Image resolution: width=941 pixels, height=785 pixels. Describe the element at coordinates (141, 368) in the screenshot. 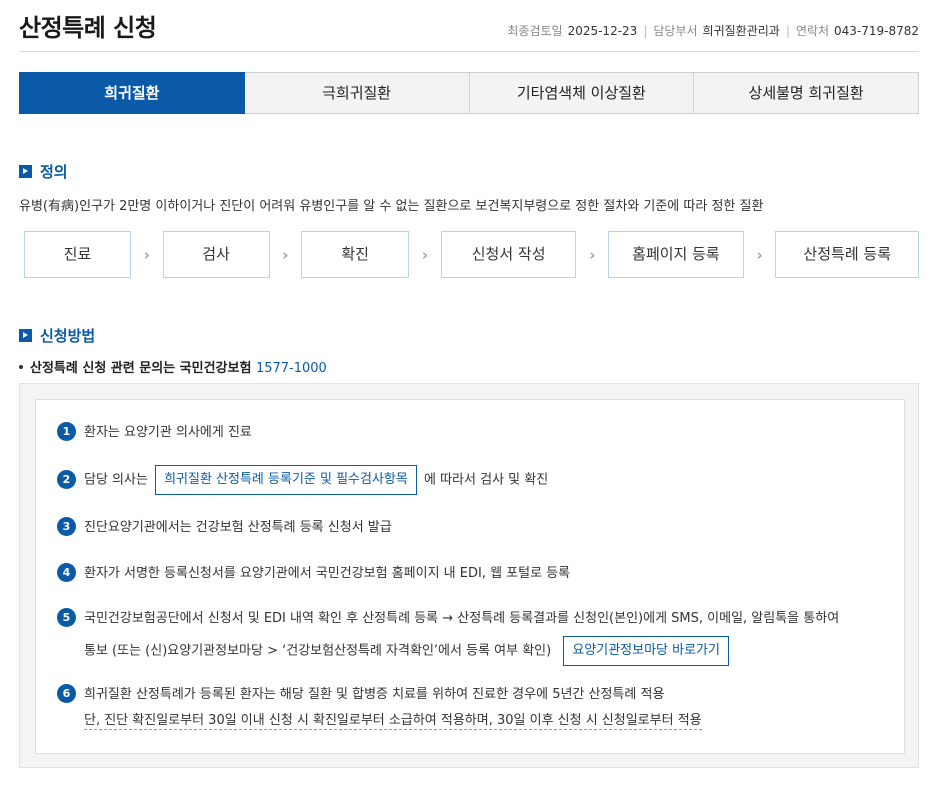

I see `inquiry-note-text: 산정특례 신청 관련 문의는 국민건강보험` at that location.